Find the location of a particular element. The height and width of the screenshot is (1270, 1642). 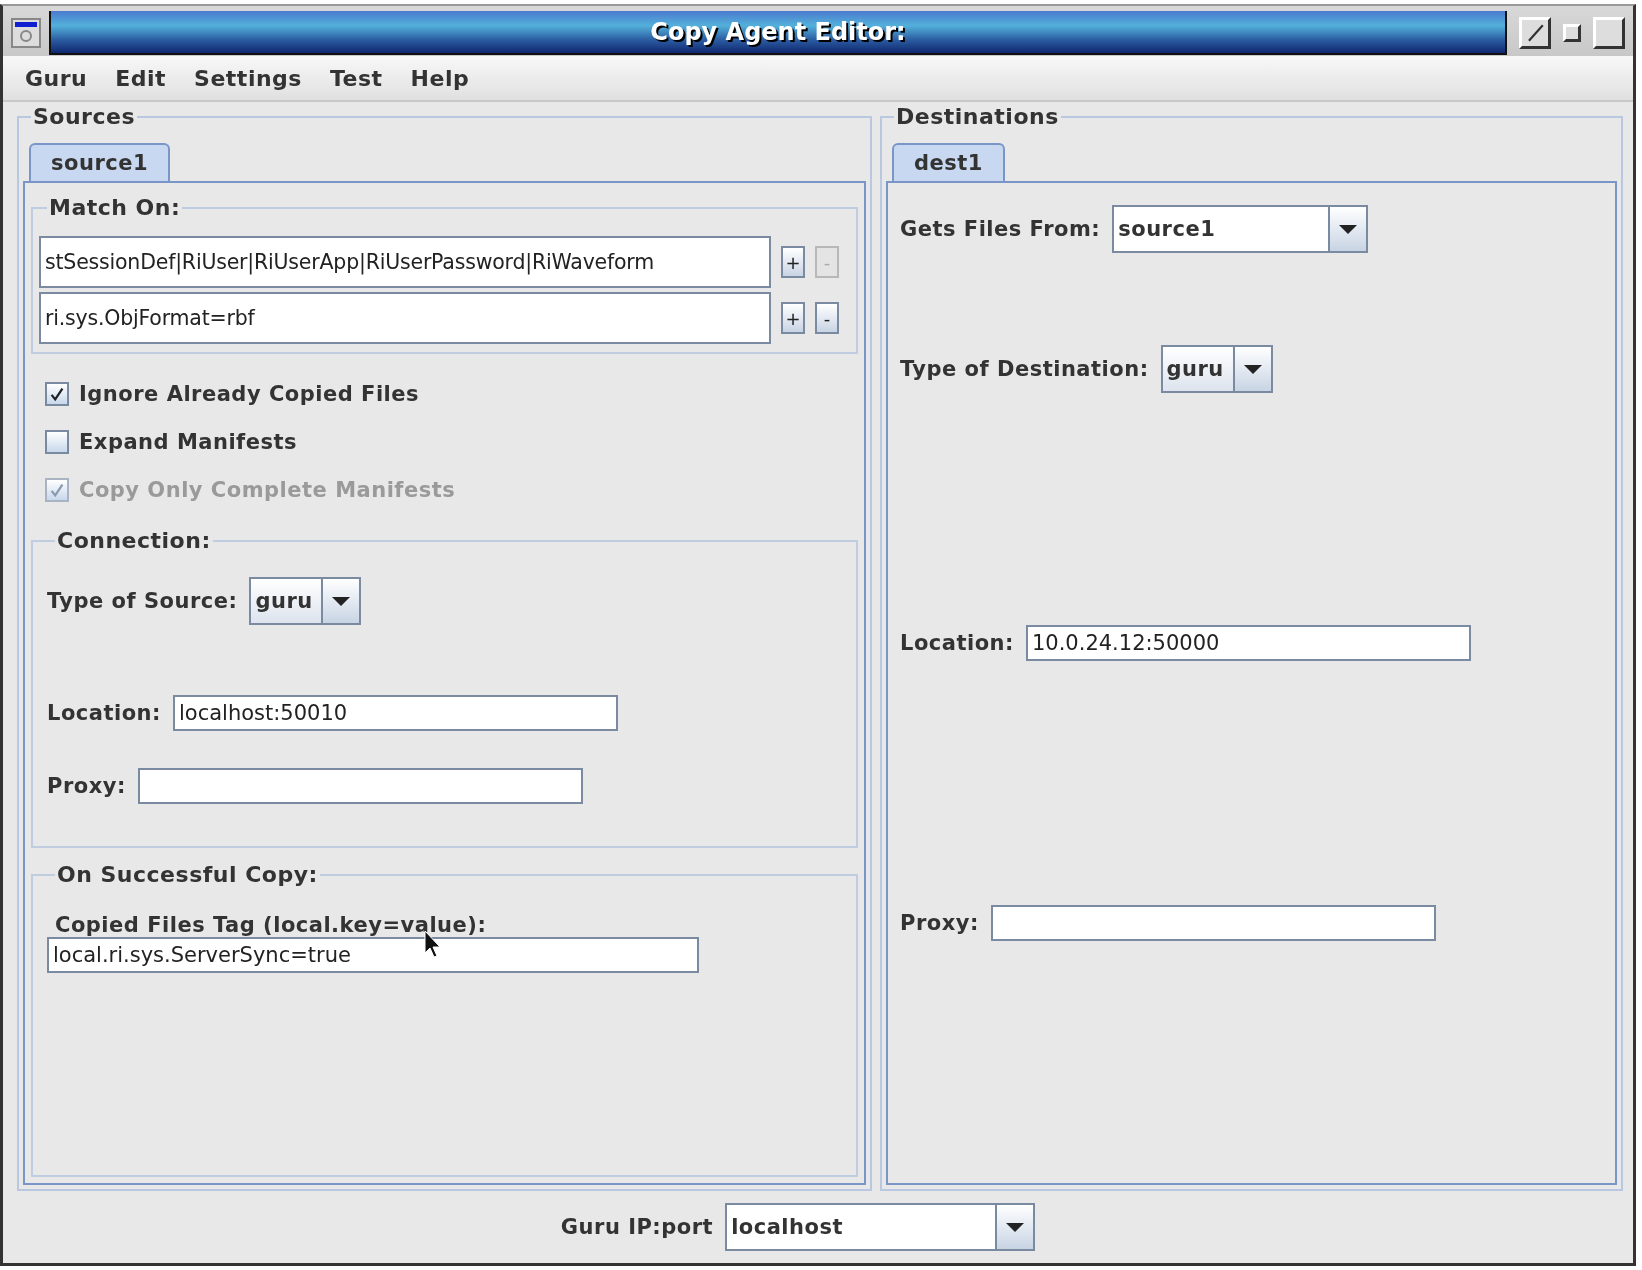

group-title: Match On: is located at coordinates (115, 207).